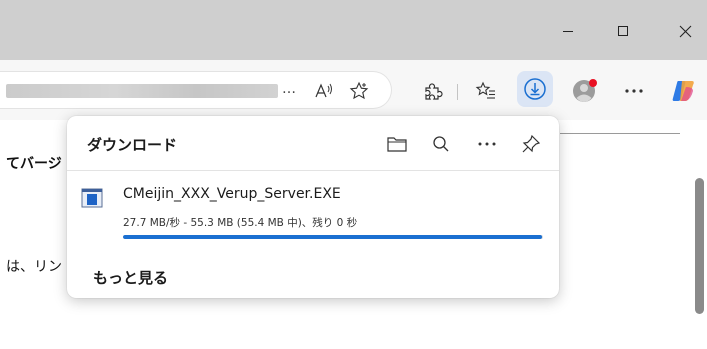 Image resolution: width=707 pixels, height=349 pixels. I want to click on pin-panel-button, so click(531, 144).